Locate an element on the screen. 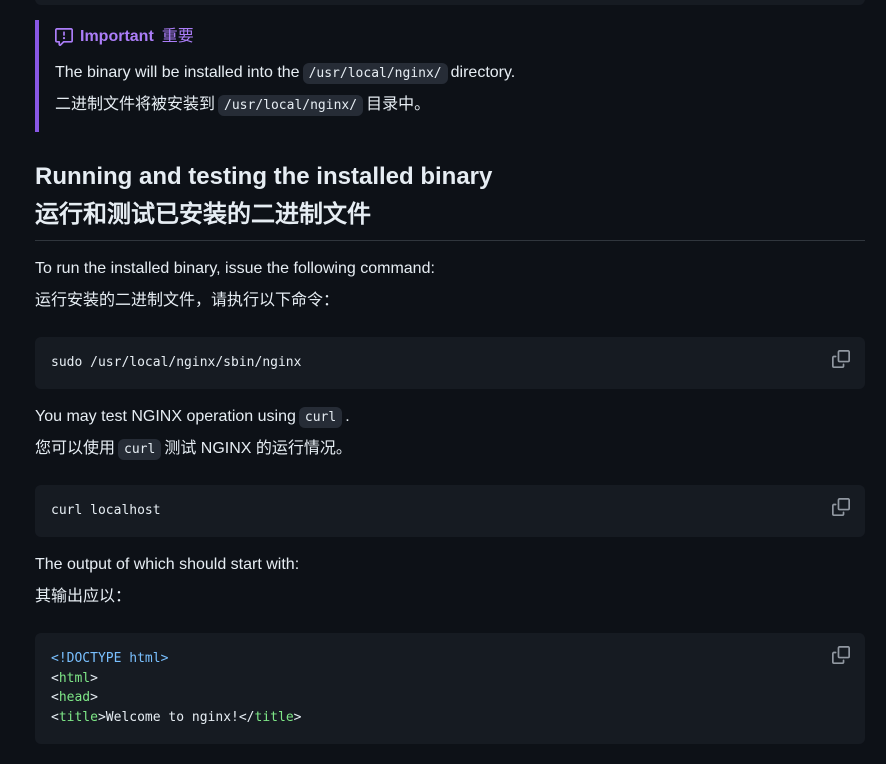  output-instruction-zh: 其输出应以： is located at coordinates (83, 596).